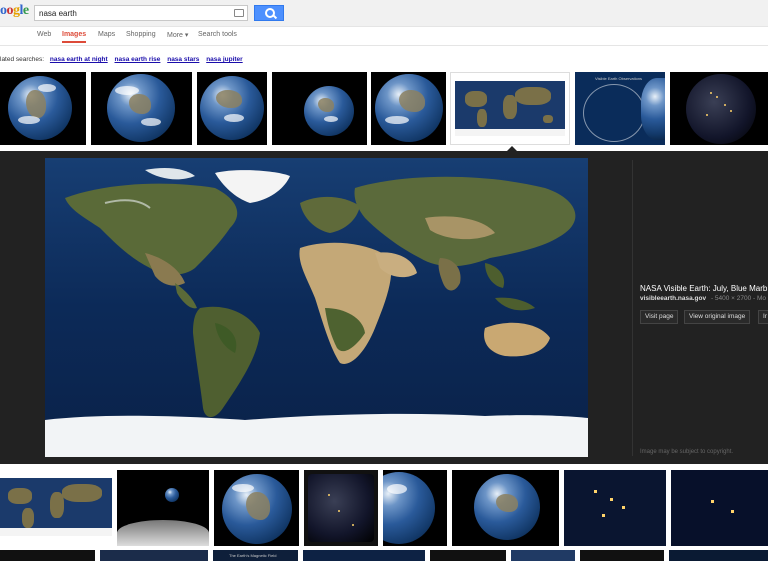  I want to click on tab-search-tools: Search tools, so click(217, 34).